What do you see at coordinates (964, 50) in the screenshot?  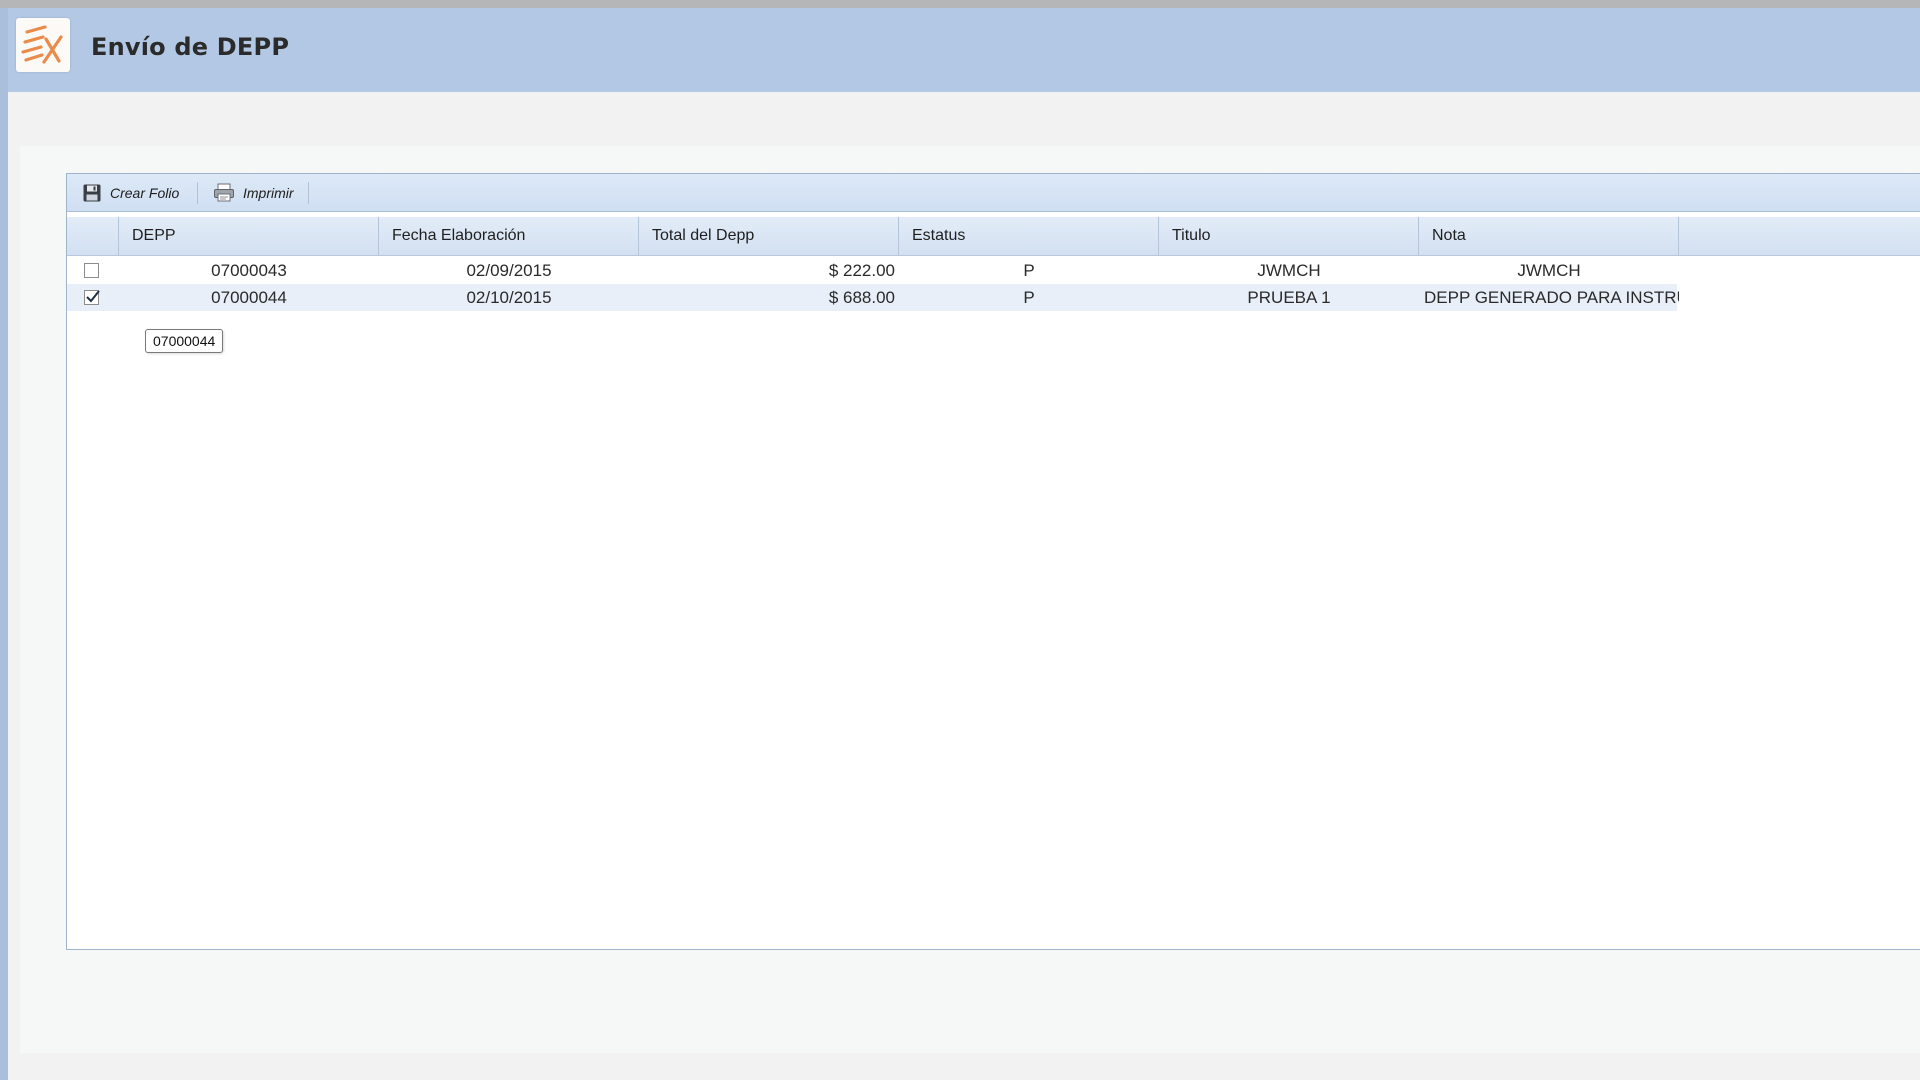 I see `app-header: Envío de DEPP` at bounding box center [964, 50].